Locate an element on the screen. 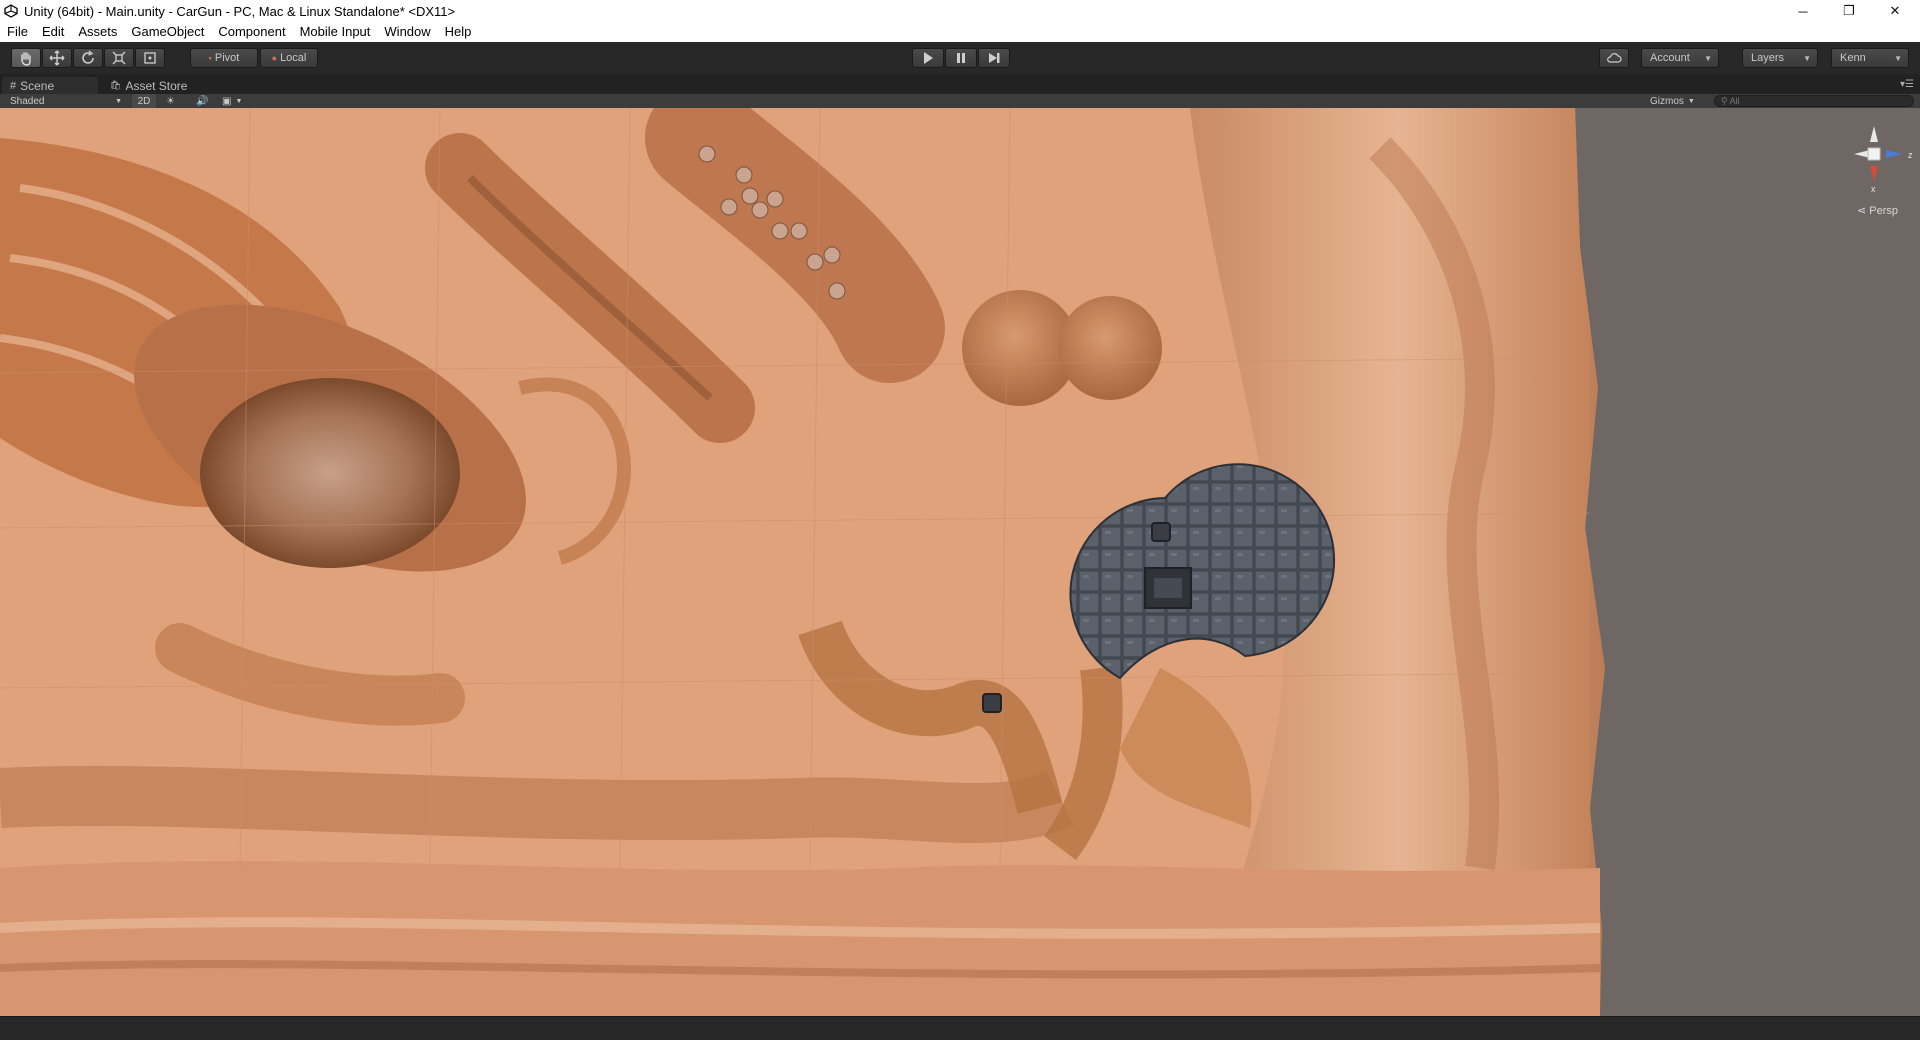 Image resolution: width=1920 pixels, height=1040 pixels. sun-icon: ☀ is located at coordinates (170, 101).